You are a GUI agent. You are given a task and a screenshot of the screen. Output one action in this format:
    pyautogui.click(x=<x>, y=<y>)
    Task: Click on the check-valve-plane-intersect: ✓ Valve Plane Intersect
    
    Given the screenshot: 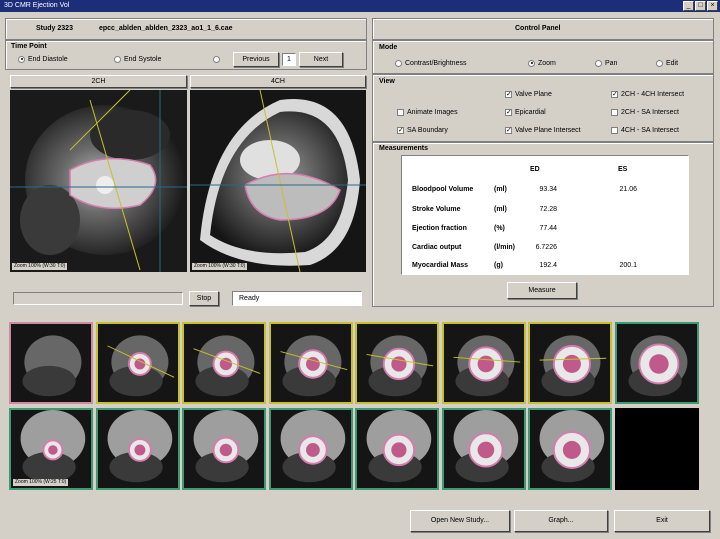 What is the action you would take?
    pyautogui.click(x=543, y=131)
    